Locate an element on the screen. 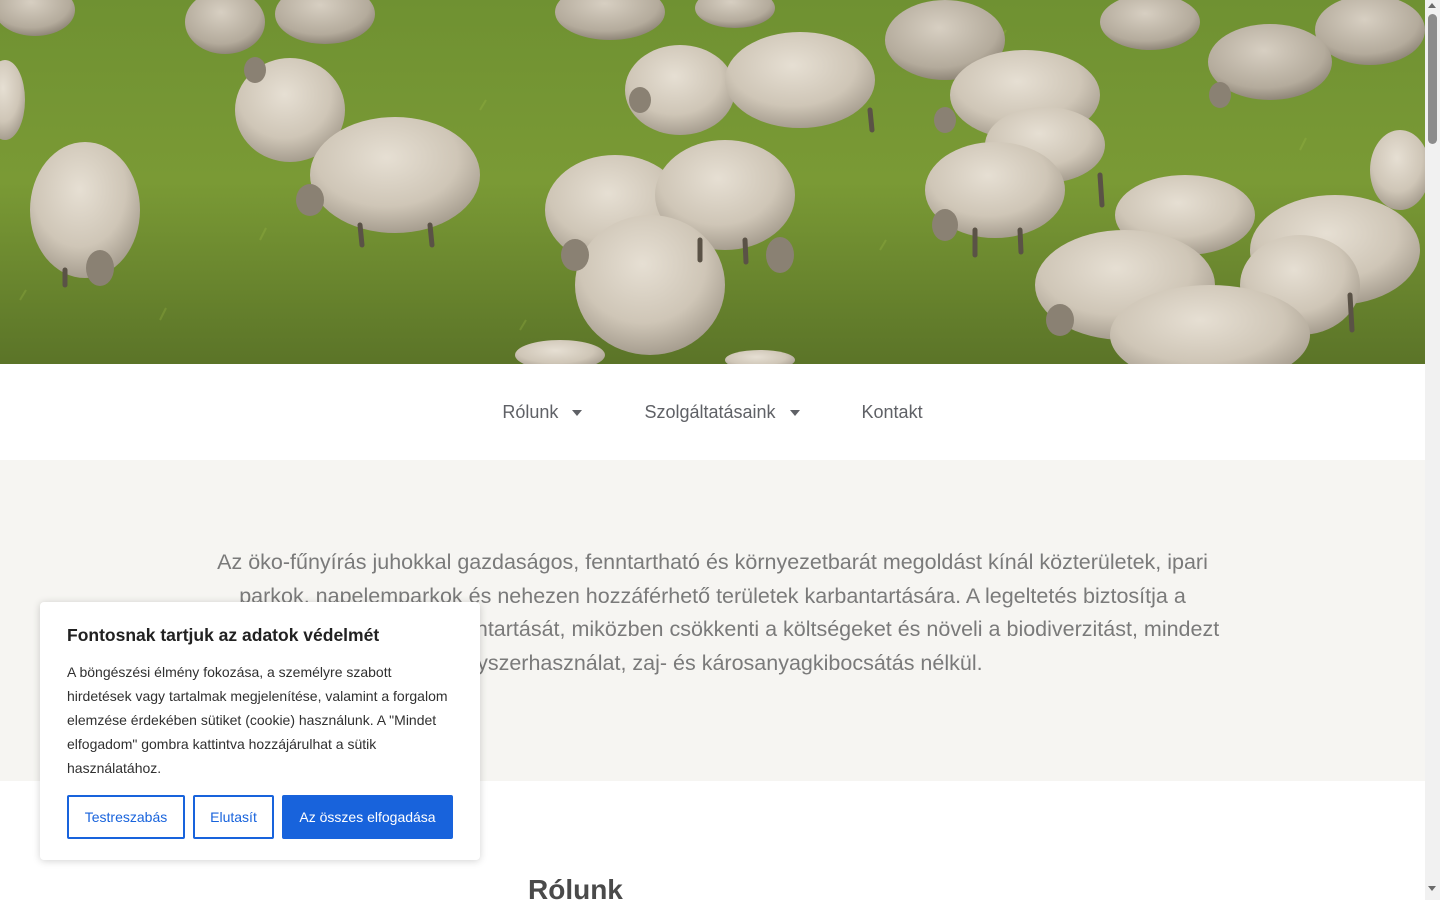  reject-button: Elutasít is located at coordinates (233, 817).